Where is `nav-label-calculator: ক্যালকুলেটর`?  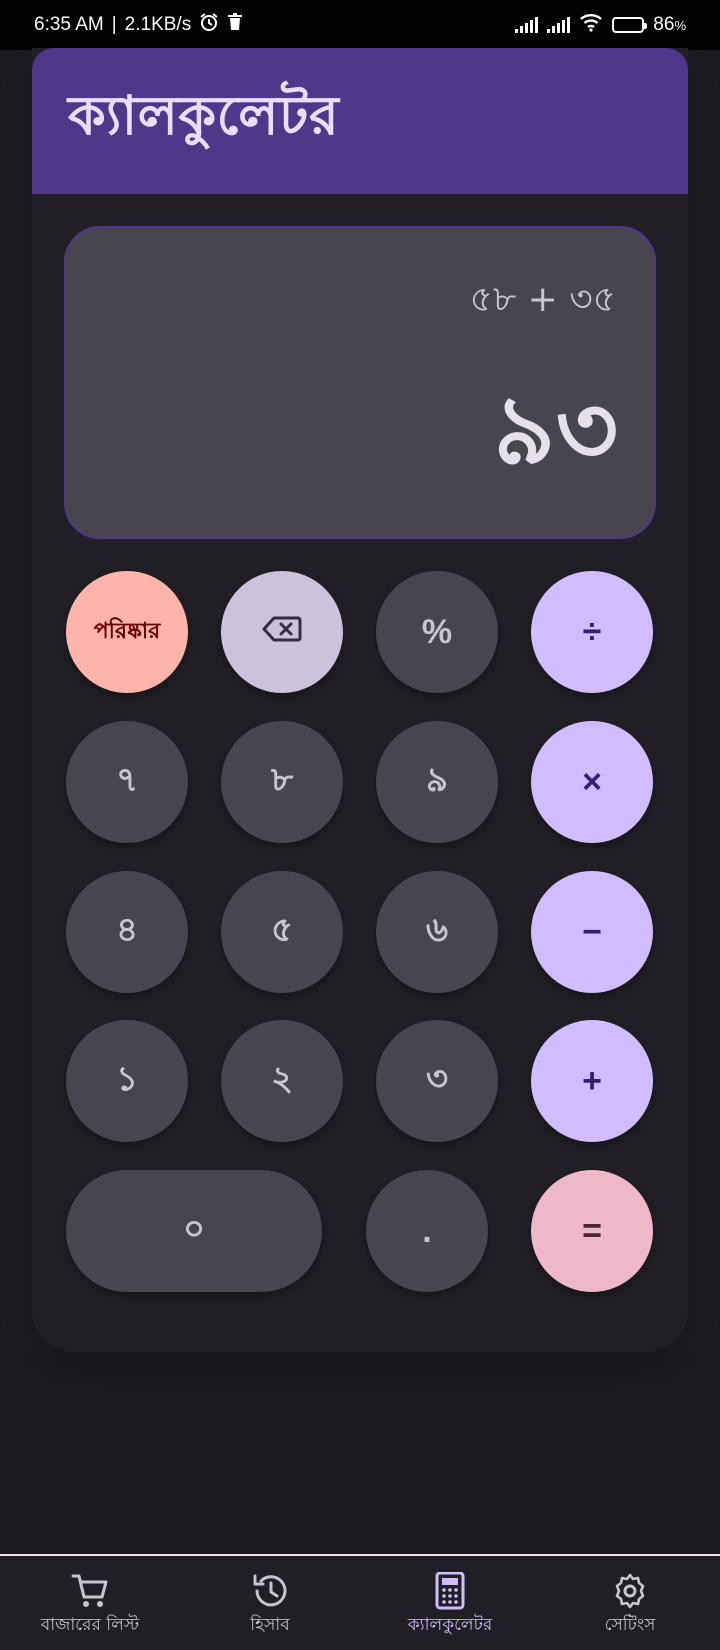
nav-label-calculator: ক্যালকুলেটর is located at coordinates (450, 1625).